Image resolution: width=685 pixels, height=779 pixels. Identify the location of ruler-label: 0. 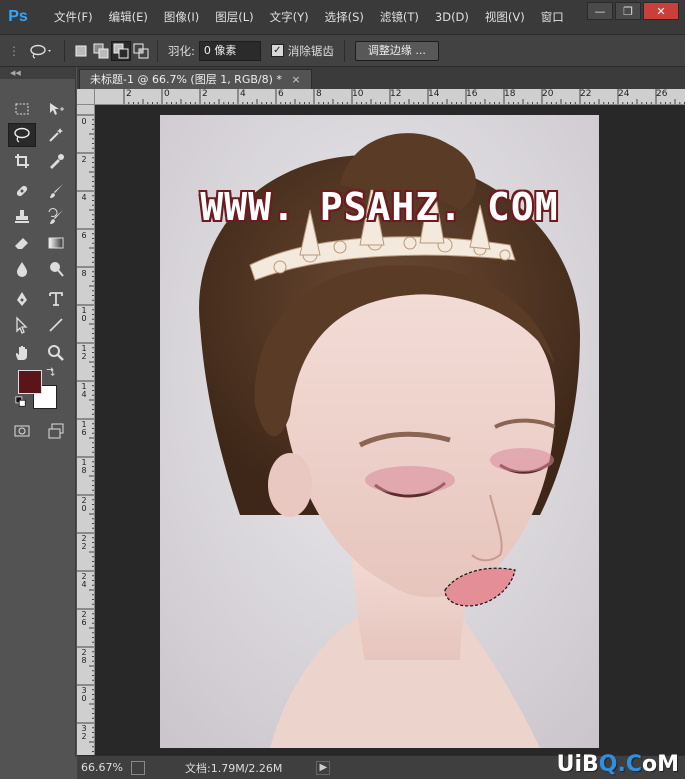
(84, 121).